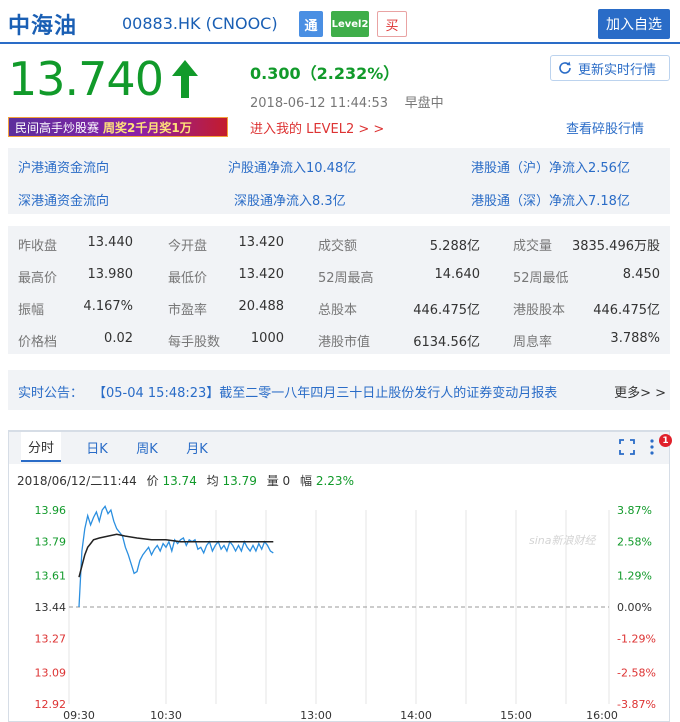 The width and height of the screenshot is (680, 722). Describe the element at coordinates (338, 246) in the screenshot. I see `stat-label: 成交额` at that location.